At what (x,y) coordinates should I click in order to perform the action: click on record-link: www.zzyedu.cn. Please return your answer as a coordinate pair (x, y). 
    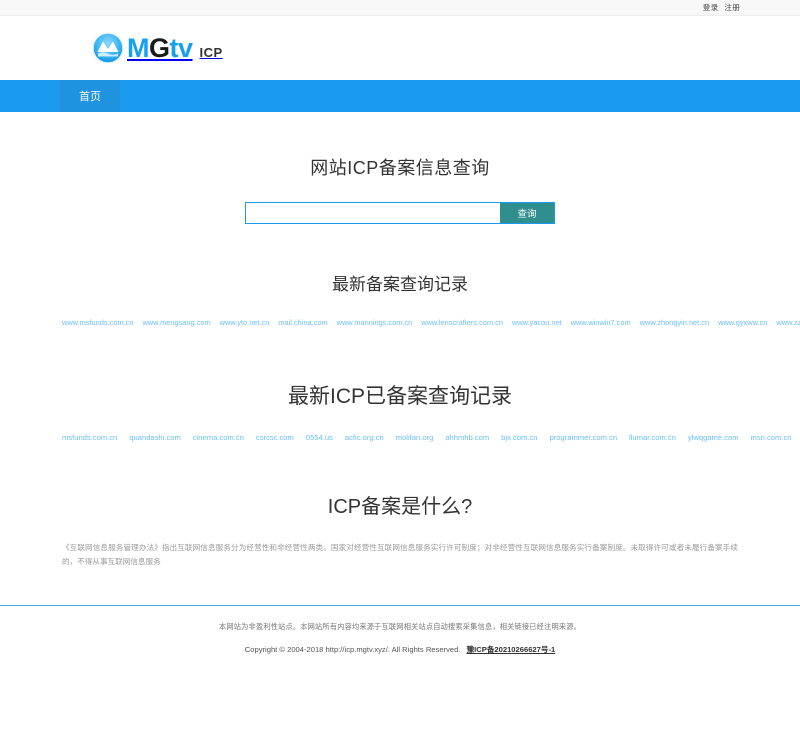
    Looking at the image, I should click on (788, 322).